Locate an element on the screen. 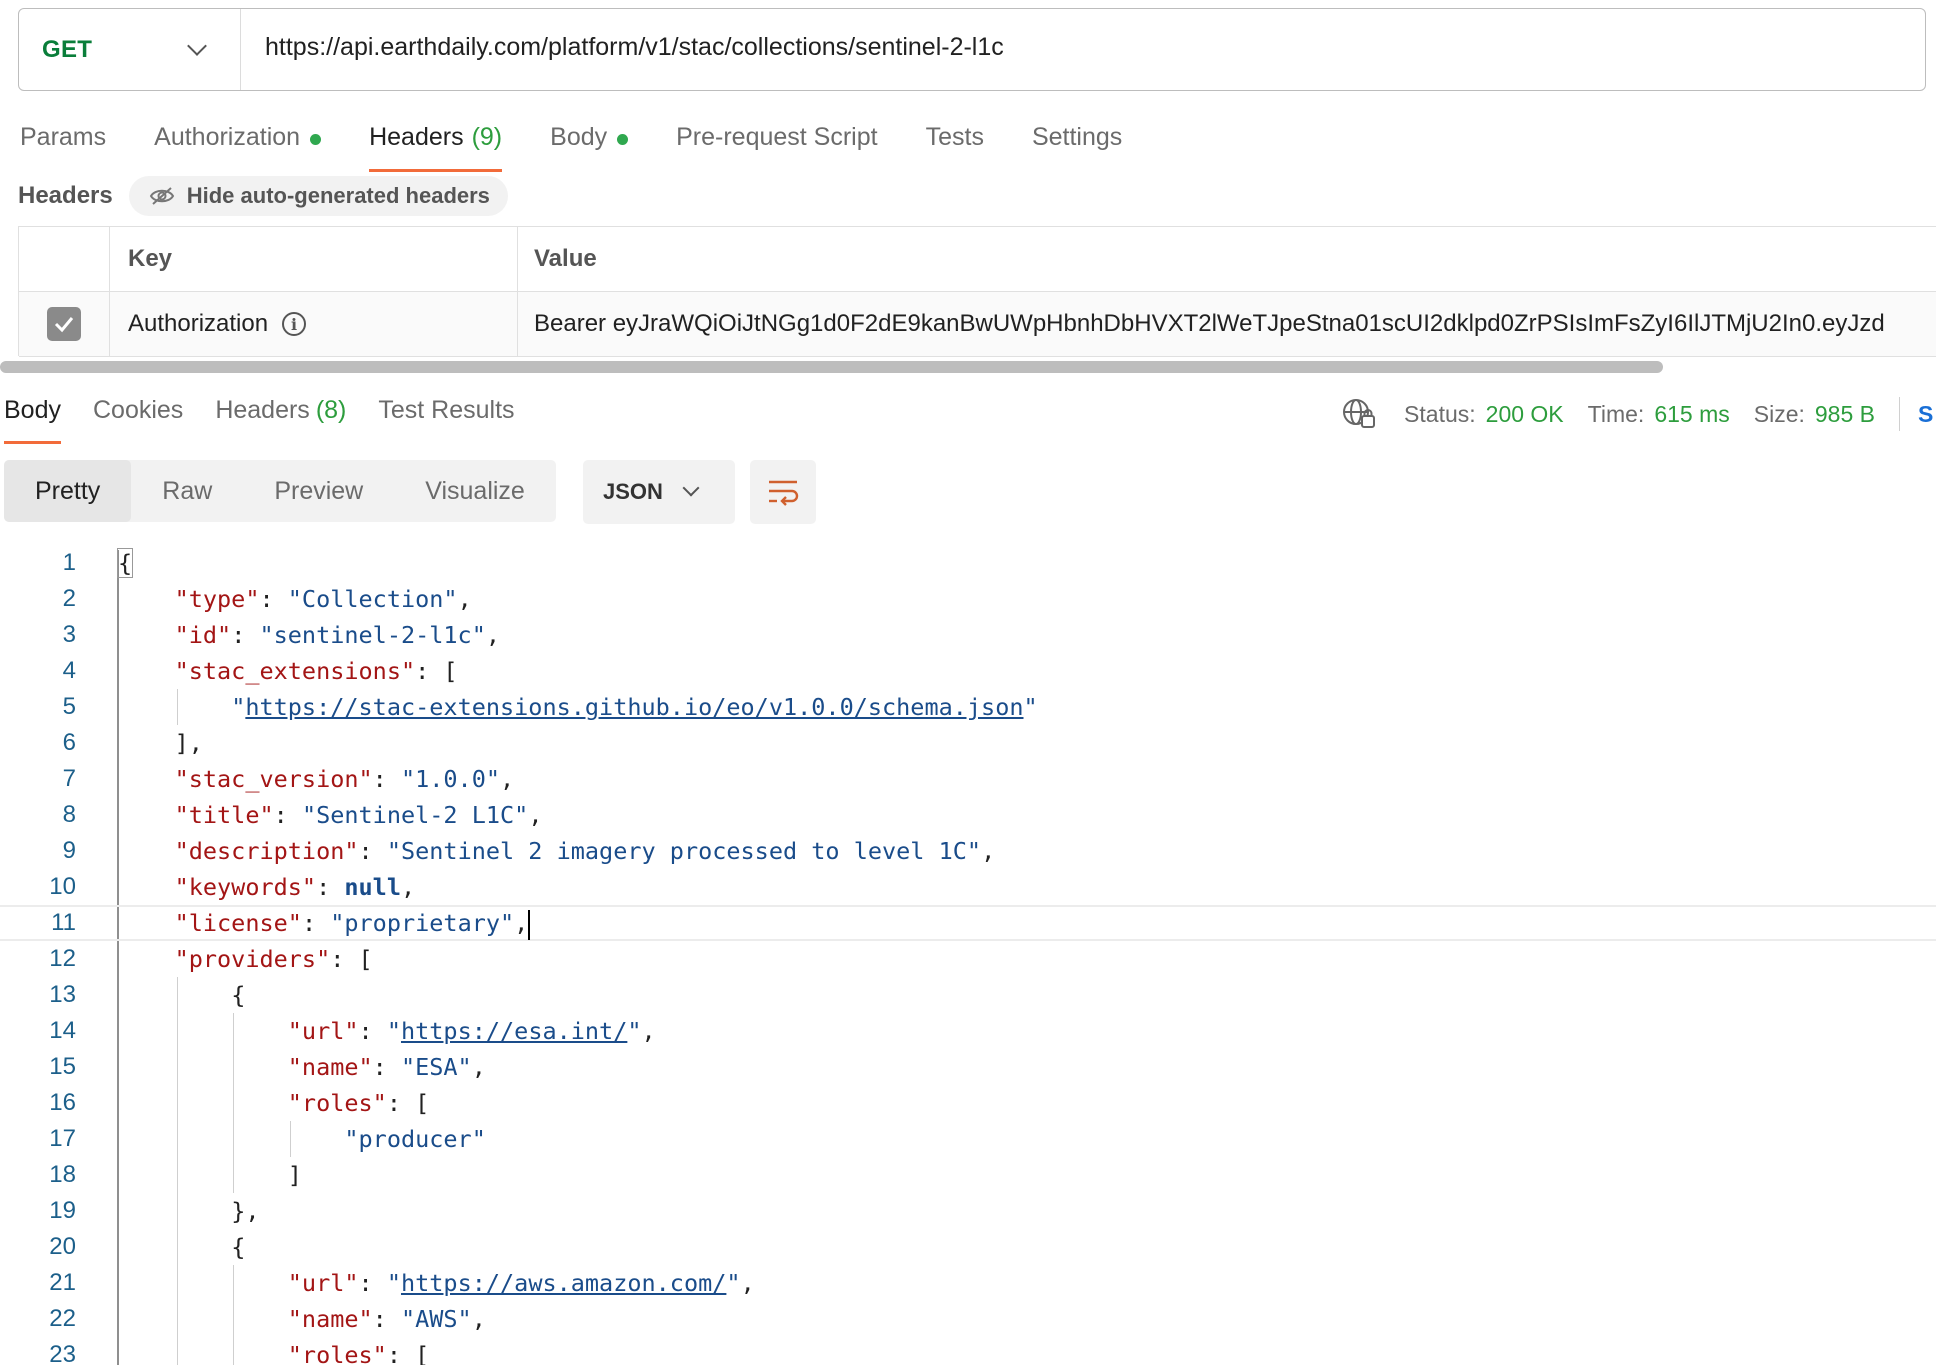 Image resolution: width=1936 pixels, height=1370 pixels. tab-settings: Settings is located at coordinates (1077, 145).